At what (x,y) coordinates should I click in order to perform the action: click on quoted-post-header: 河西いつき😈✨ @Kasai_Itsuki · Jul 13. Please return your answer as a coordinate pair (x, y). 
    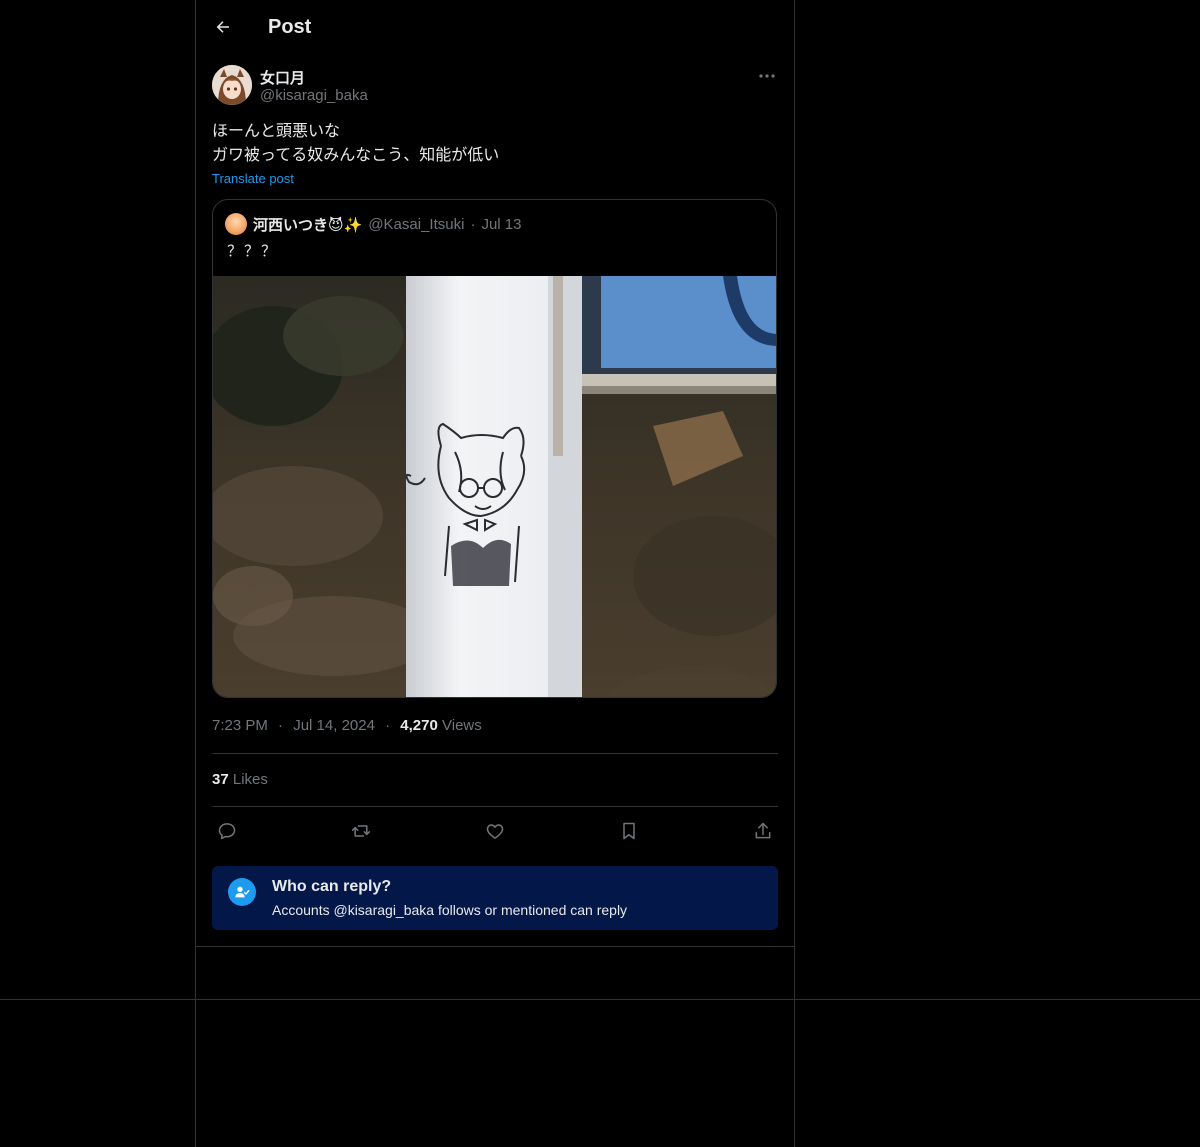
    Looking at the image, I should click on (373, 224).